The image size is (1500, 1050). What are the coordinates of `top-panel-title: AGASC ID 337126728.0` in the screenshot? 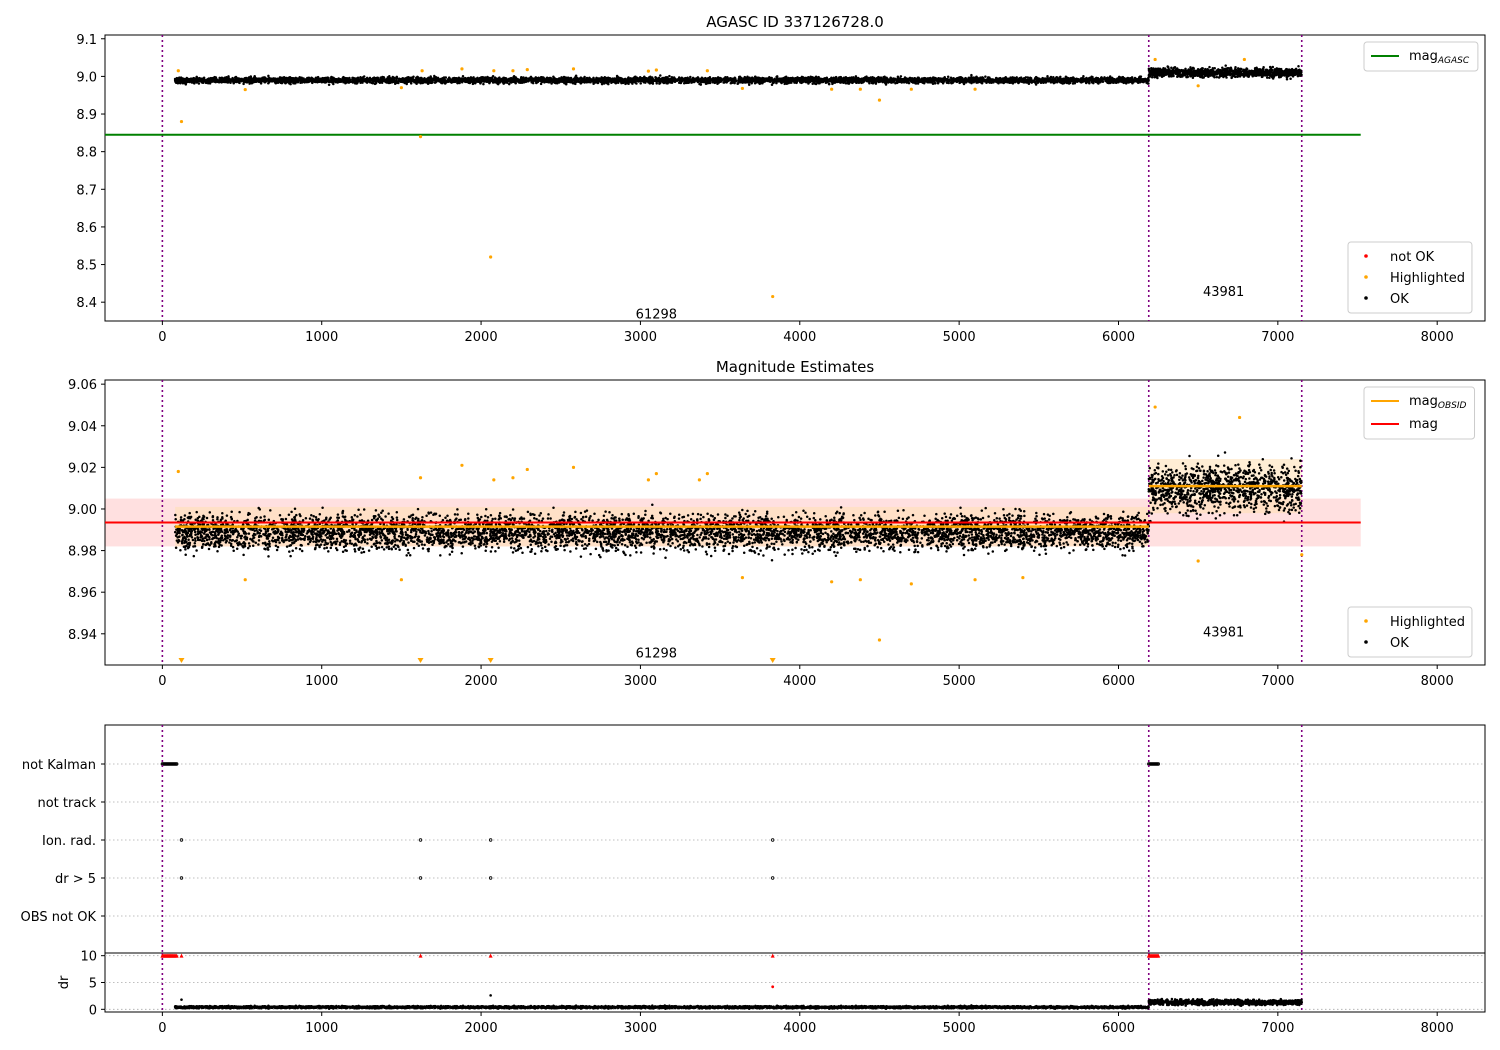 It's located at (795, 22).